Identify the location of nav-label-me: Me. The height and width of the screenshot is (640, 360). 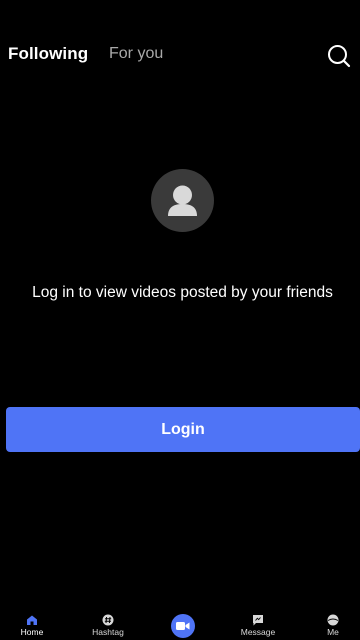
(333, 632).